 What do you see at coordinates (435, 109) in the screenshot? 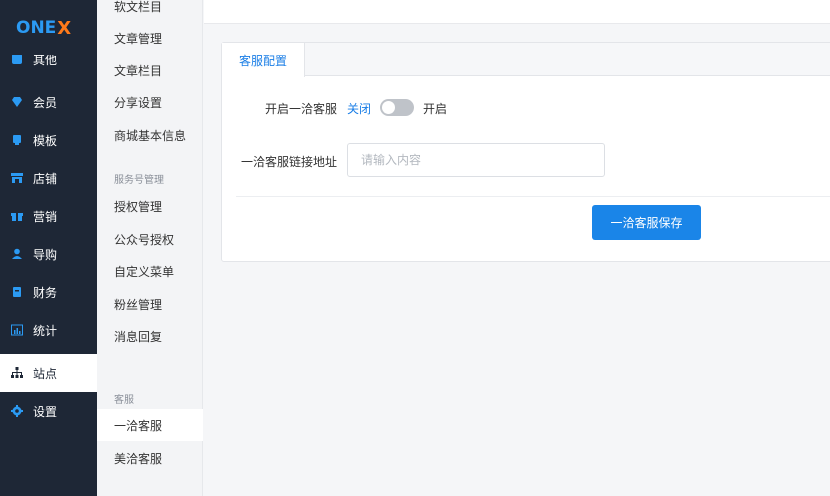
I see `toggle-on-text: 开启` at bounding box center [435, 109].